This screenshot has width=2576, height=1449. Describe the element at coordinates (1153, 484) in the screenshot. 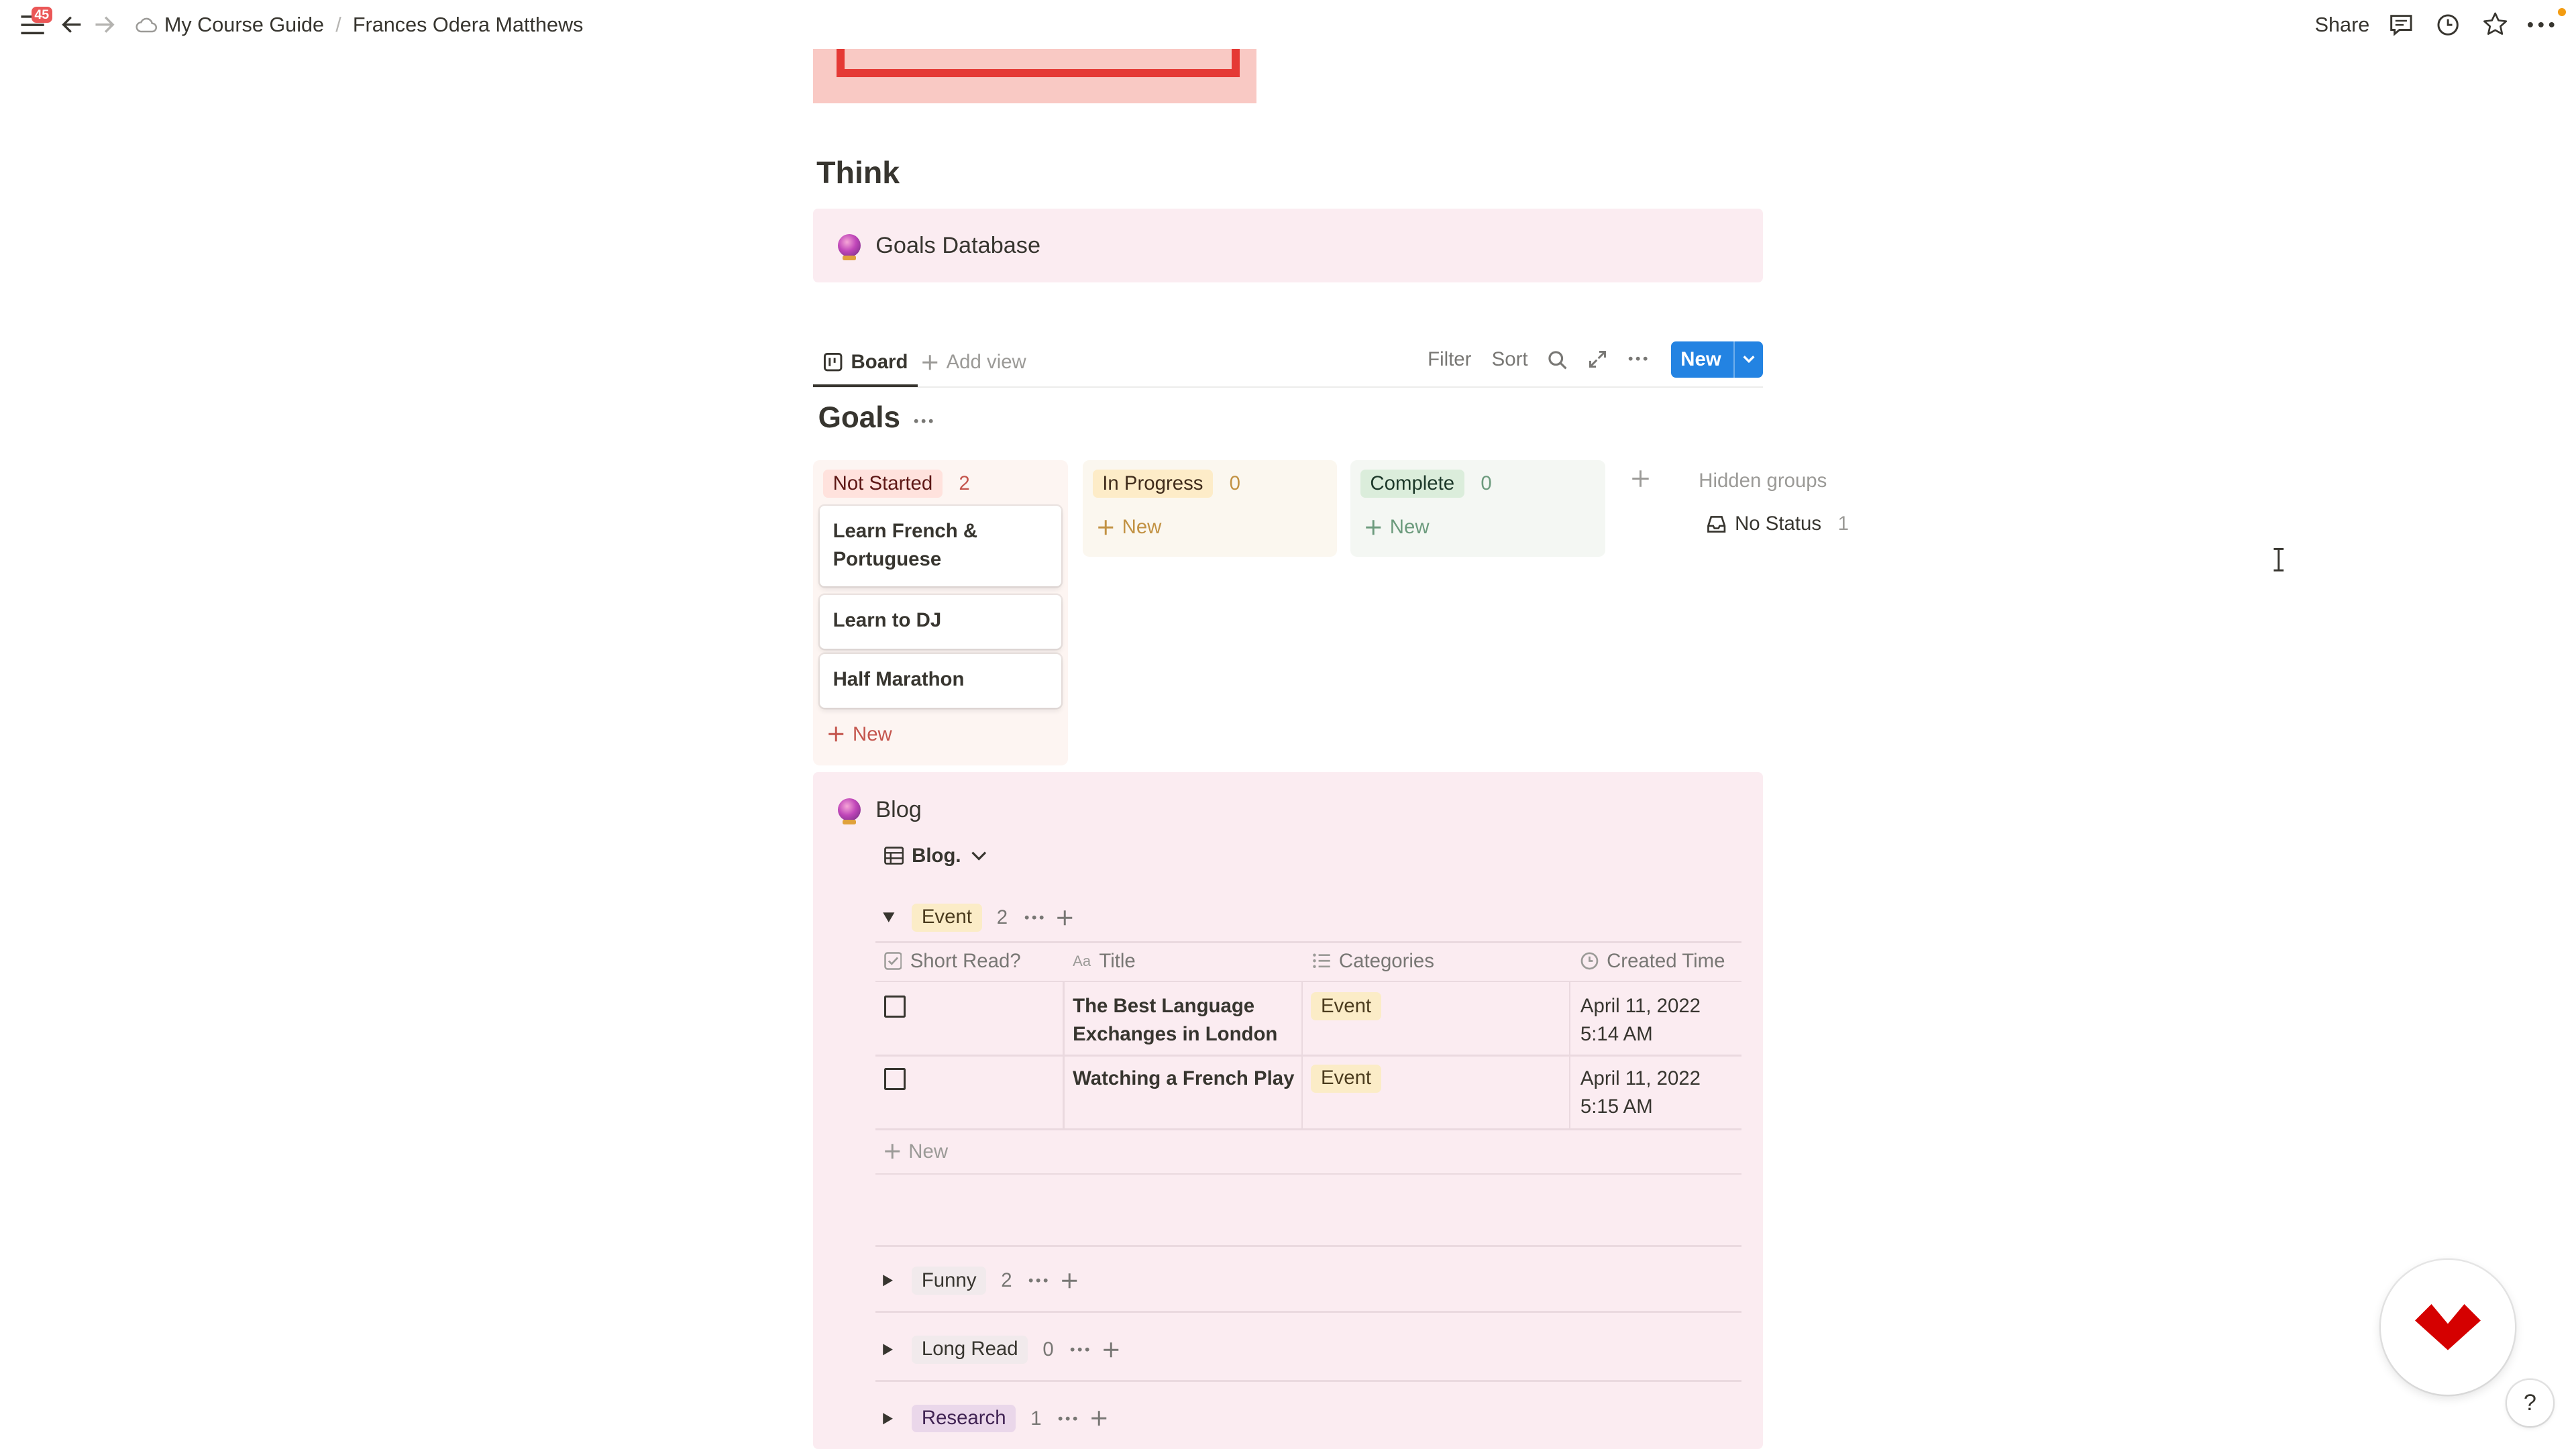

I see `status-pill-in-progress: In Progress` at that location.